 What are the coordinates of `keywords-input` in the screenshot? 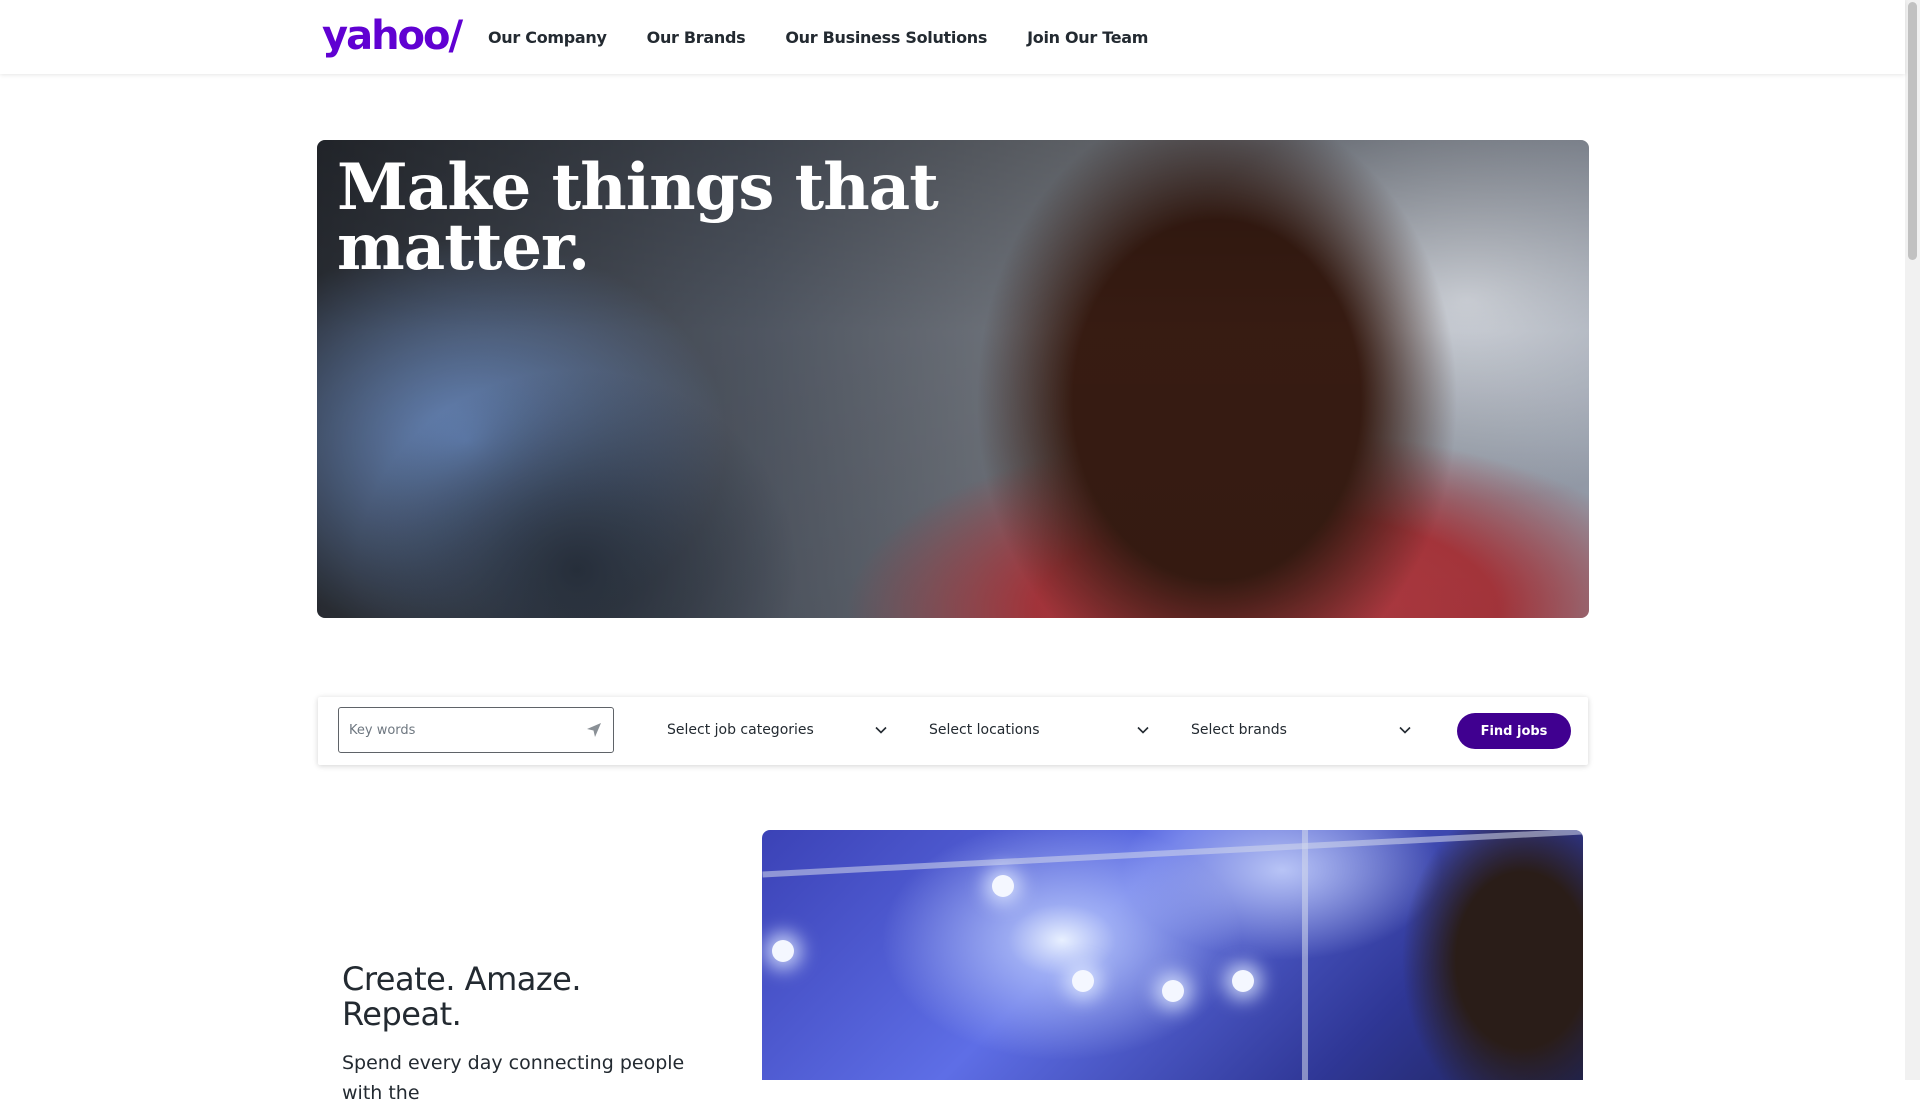 It's located at (464, 730).